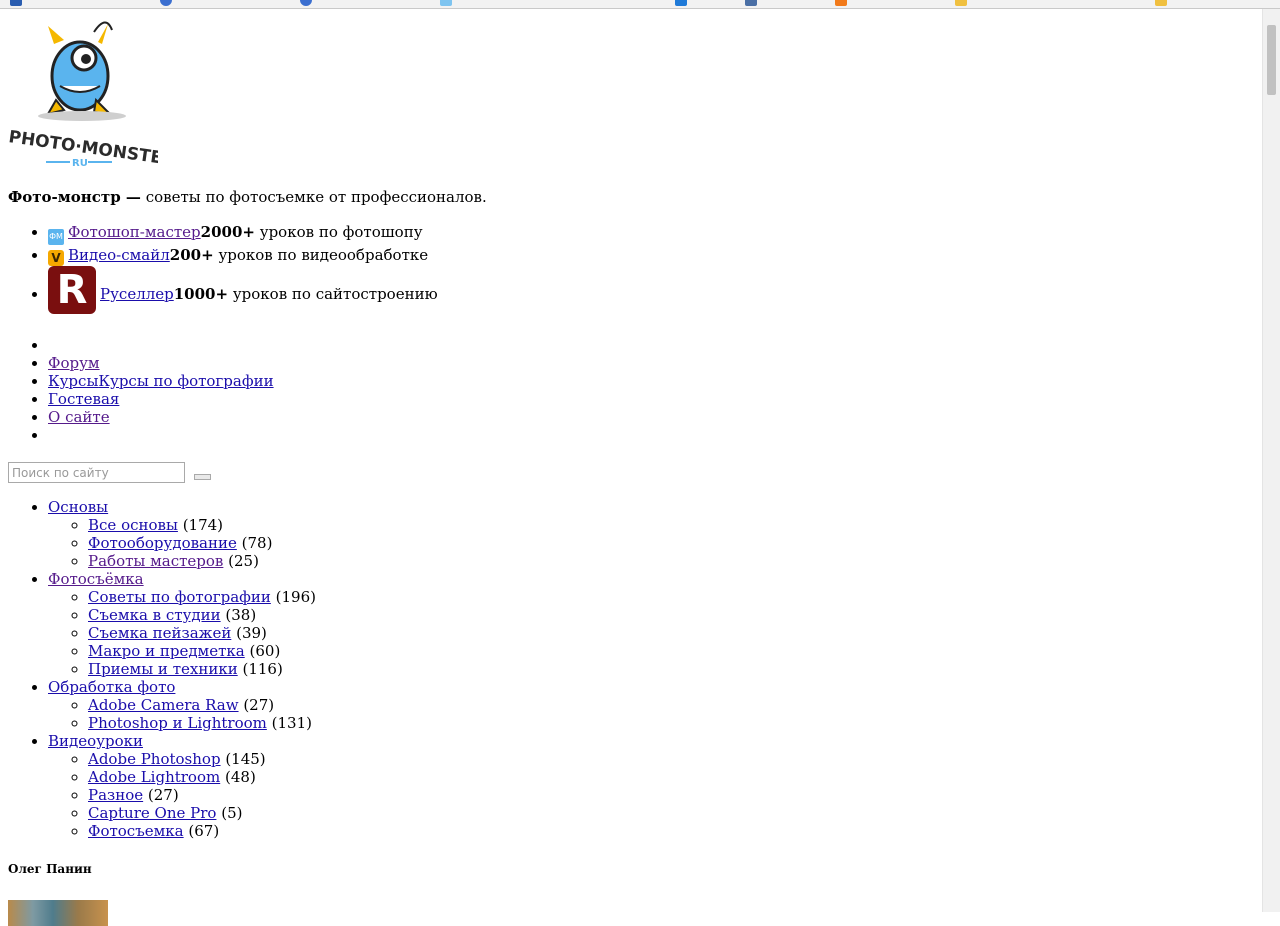 This screenshot has width=1280, height=926. Describe the element at coordinates (166, 651) in the screenshot. I see `subcategory-link: Макро и предметка` at that location.